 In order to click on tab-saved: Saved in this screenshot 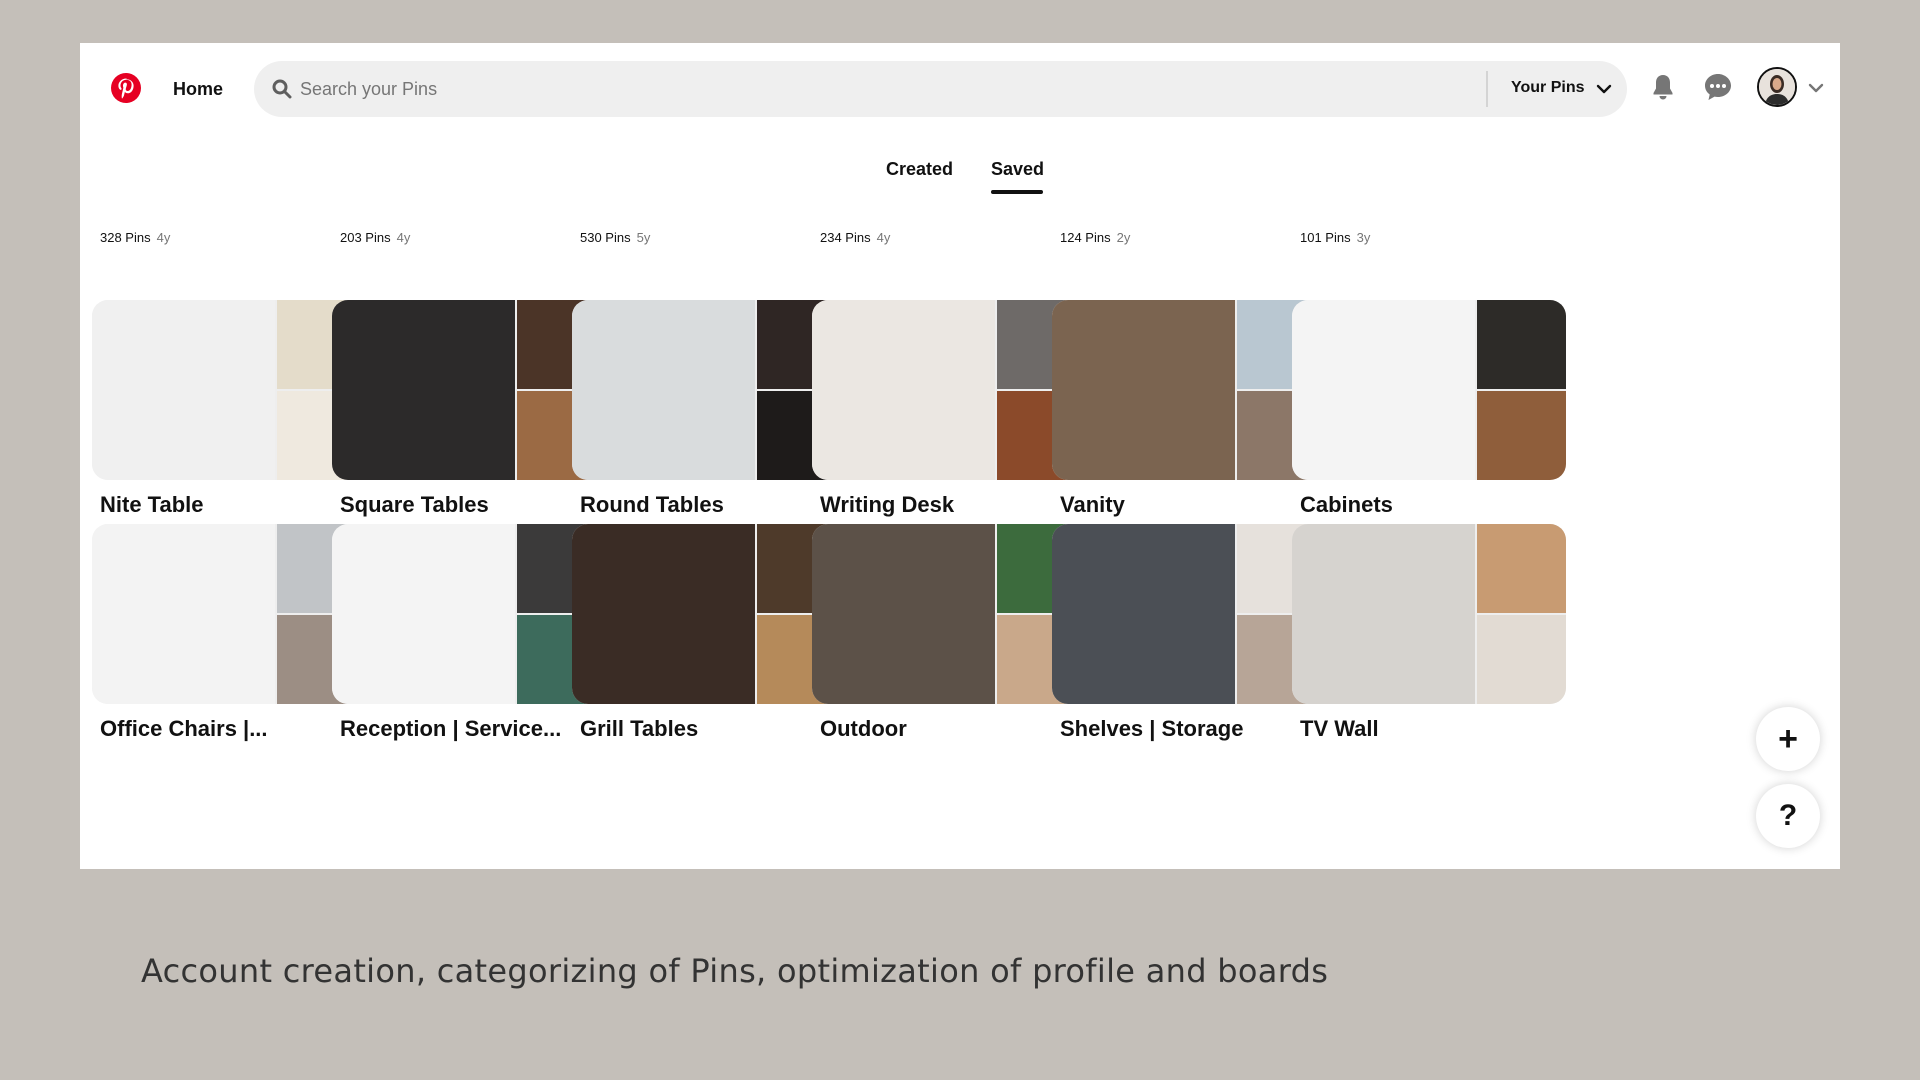, I will do `click(1017, 169)`.